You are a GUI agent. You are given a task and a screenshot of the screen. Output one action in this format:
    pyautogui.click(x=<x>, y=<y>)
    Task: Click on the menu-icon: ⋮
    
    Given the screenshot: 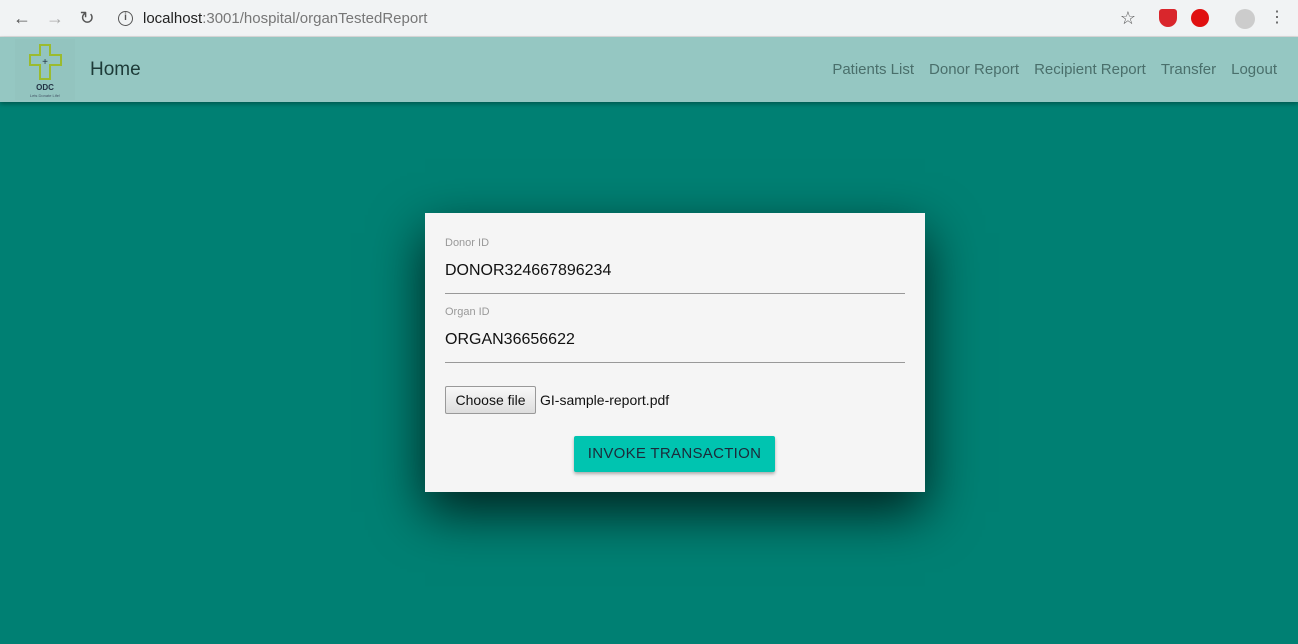 What is the action you would take?
    pyautogui.click(x=1277, y=18)
    